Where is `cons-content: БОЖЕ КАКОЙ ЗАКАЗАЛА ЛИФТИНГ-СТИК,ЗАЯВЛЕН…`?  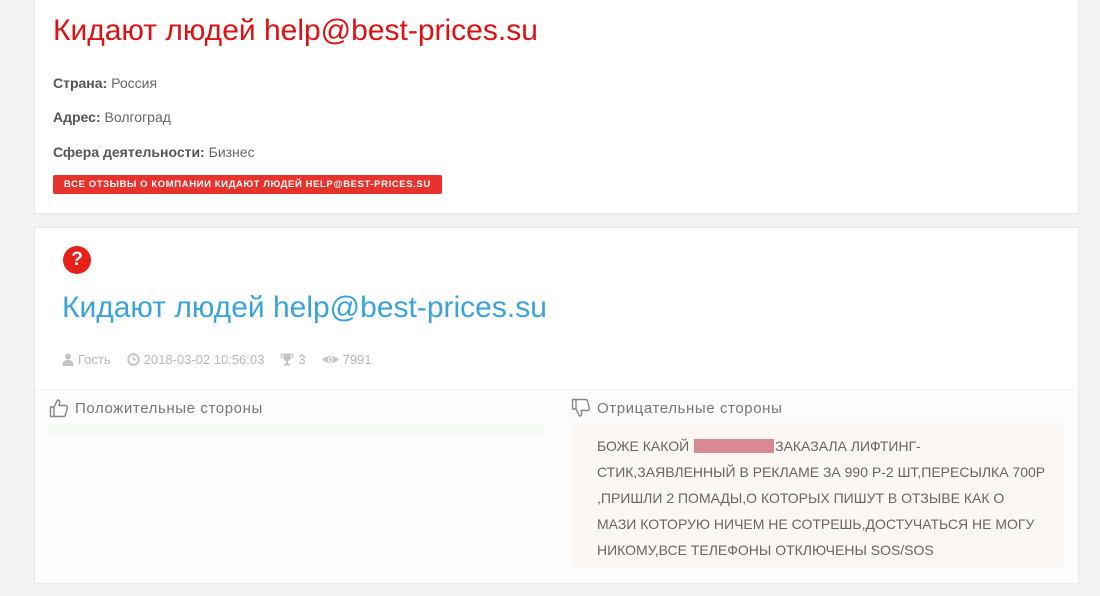
cons-content: БОЖЕ КАКОЙ ЗАКАЗАЛА ЛИФТИНГ-СТИК,ЗАЯВЛЕН… is located at coordinates (817, 495).